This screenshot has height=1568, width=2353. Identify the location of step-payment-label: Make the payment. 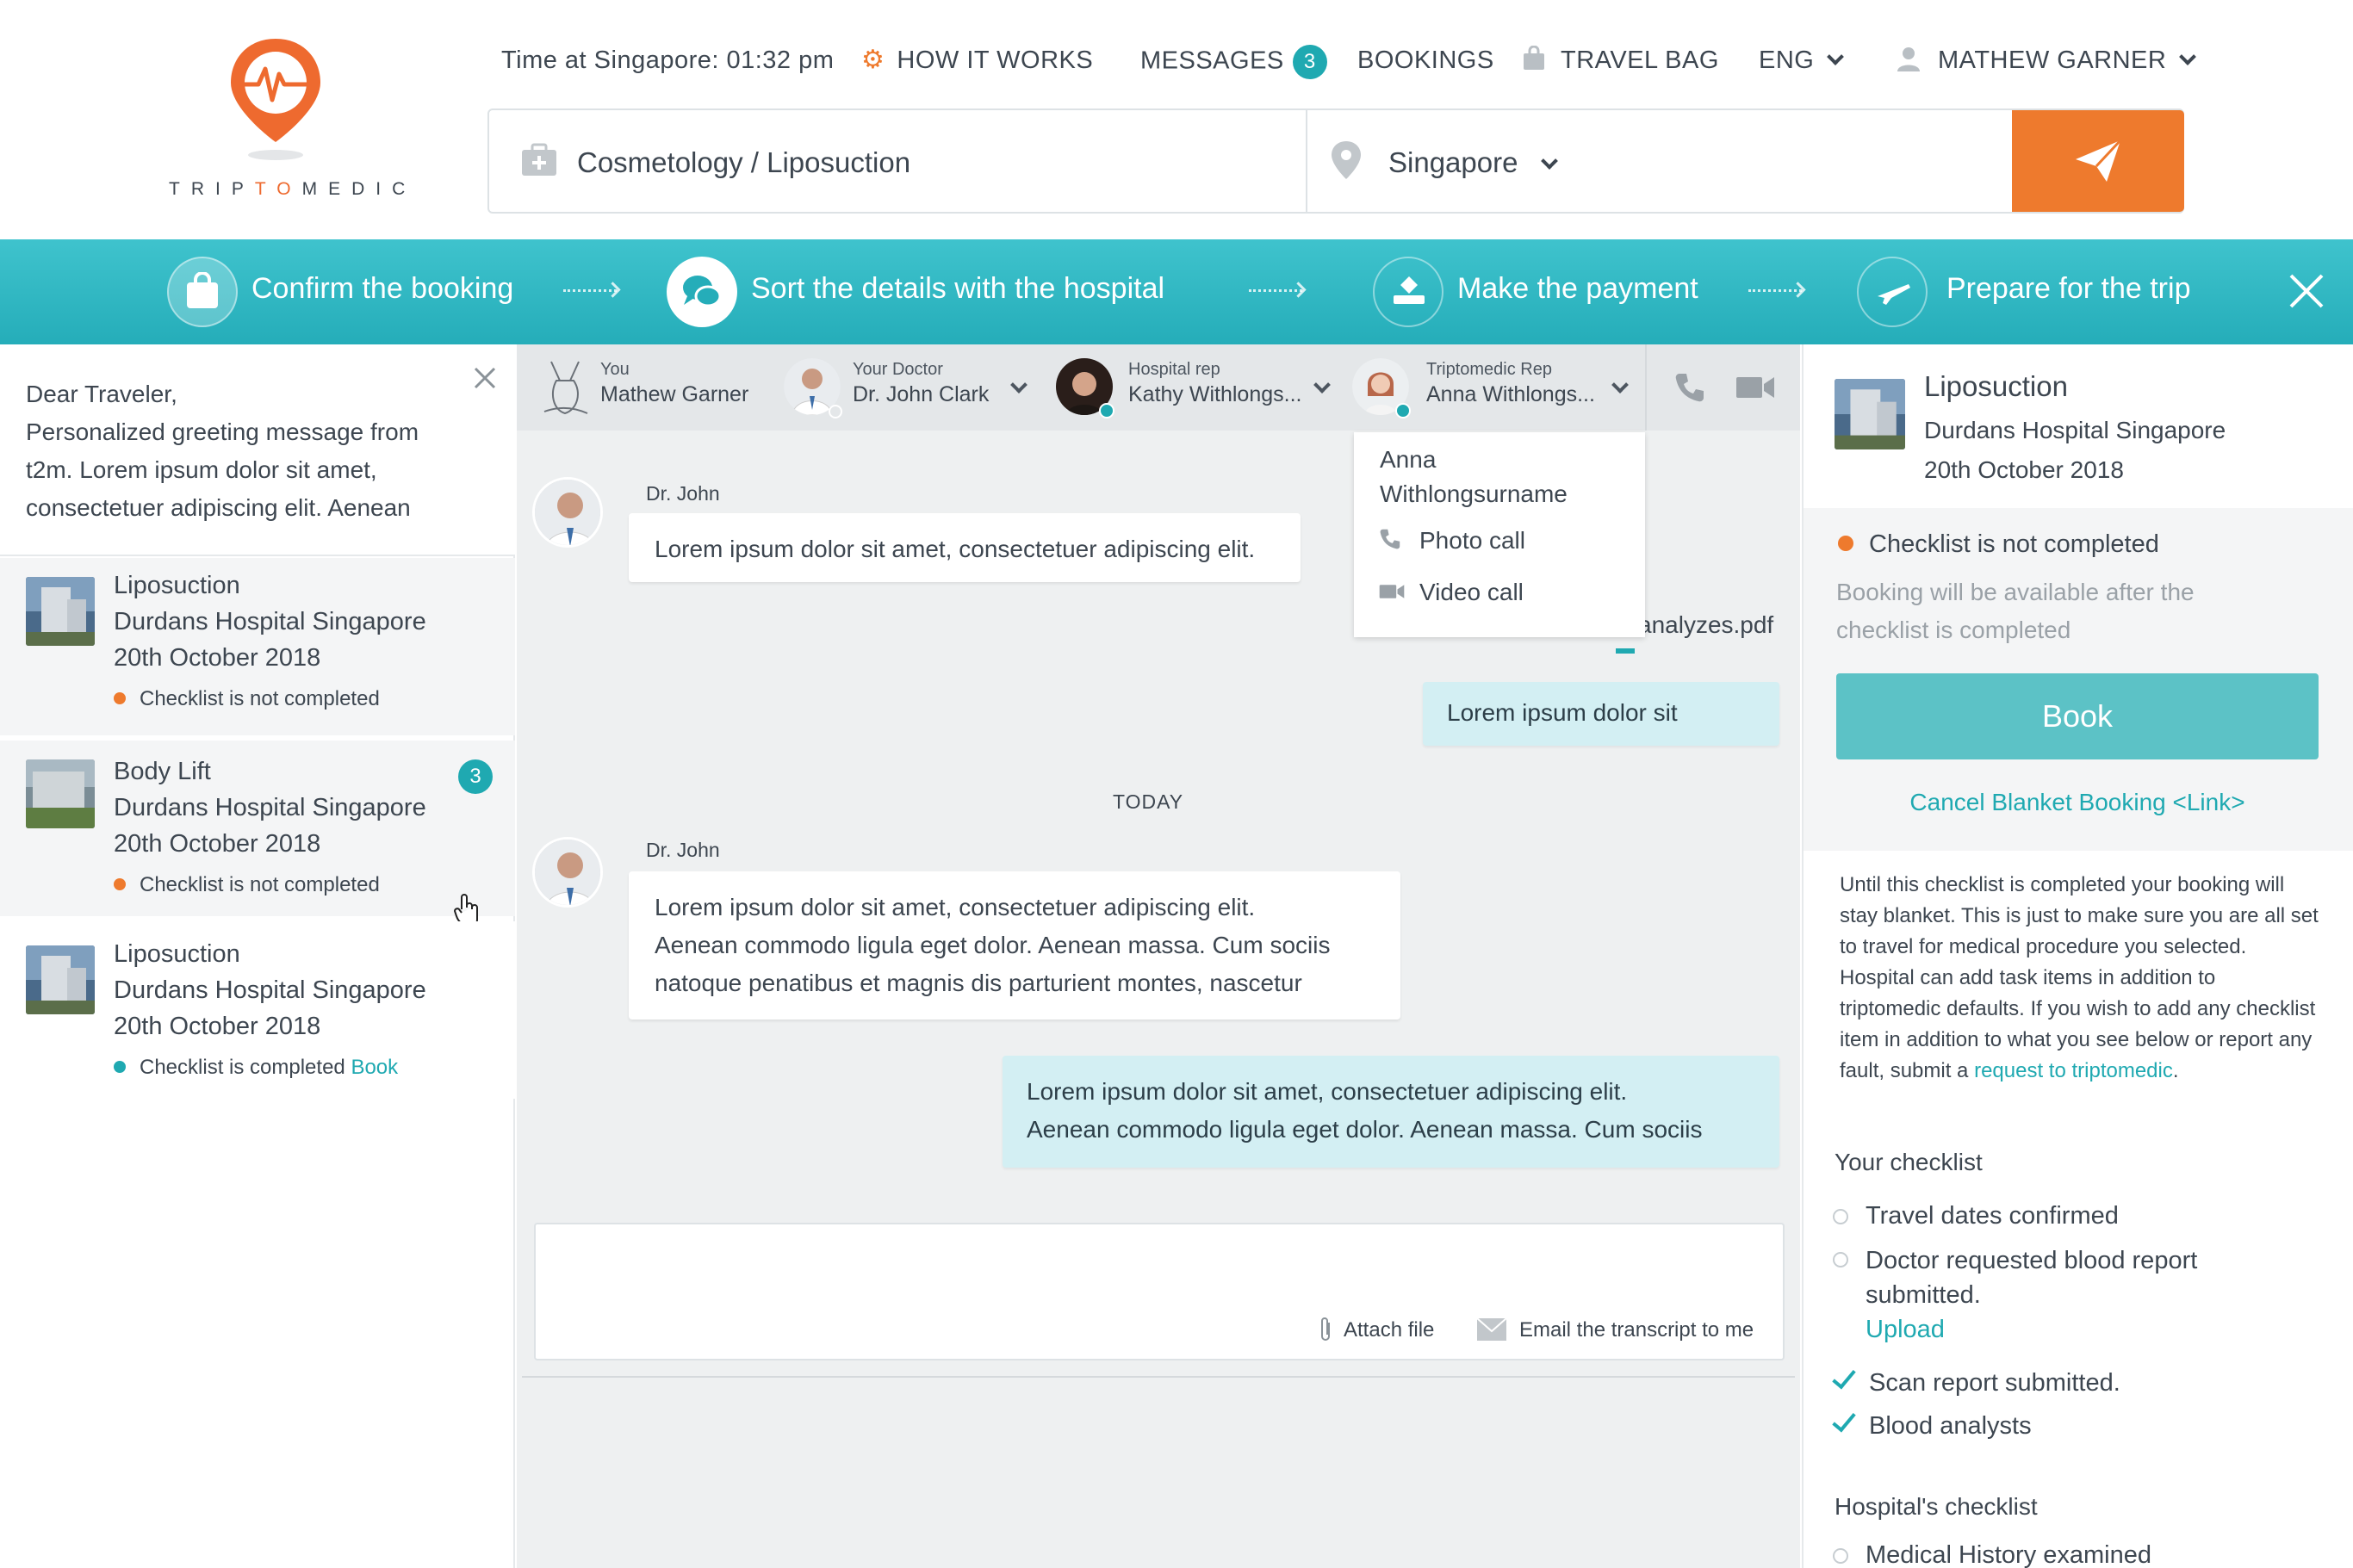
(1577, 289).